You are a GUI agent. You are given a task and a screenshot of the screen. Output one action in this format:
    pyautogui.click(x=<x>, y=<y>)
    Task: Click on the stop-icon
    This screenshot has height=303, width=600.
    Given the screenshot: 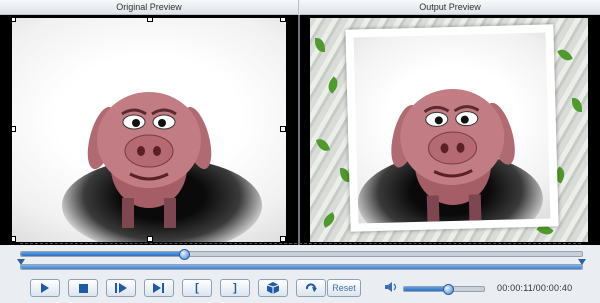 What is the action you would take?
    pyautogui.click(x=83, y=288)
    